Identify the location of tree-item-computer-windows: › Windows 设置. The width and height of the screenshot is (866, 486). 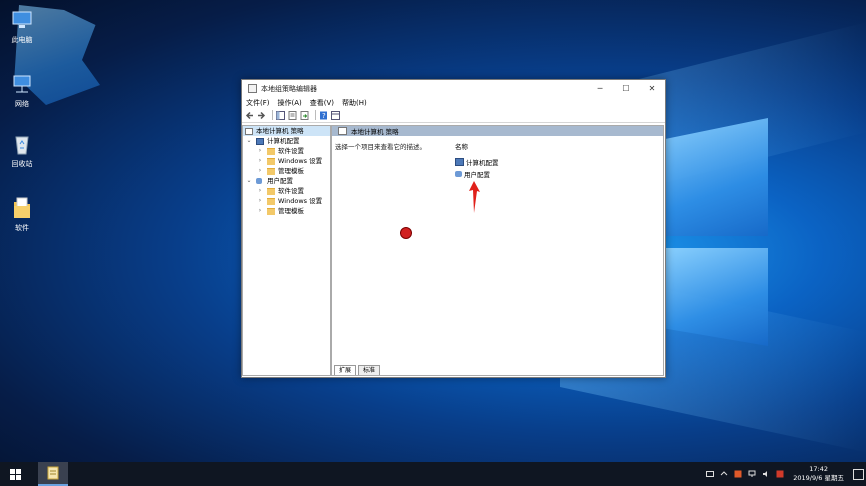
(286, 161).